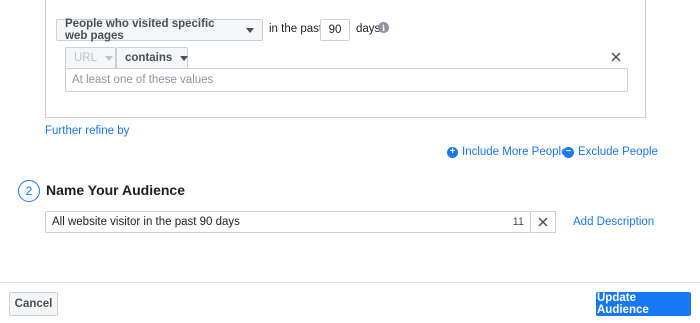 This screenshot has width=700, height=323. What do you see at coordinates (146, 222) in the screenshot?
I see `audience-name-value: All website visitor in the past 90 days` at bounding box center [146, 222].